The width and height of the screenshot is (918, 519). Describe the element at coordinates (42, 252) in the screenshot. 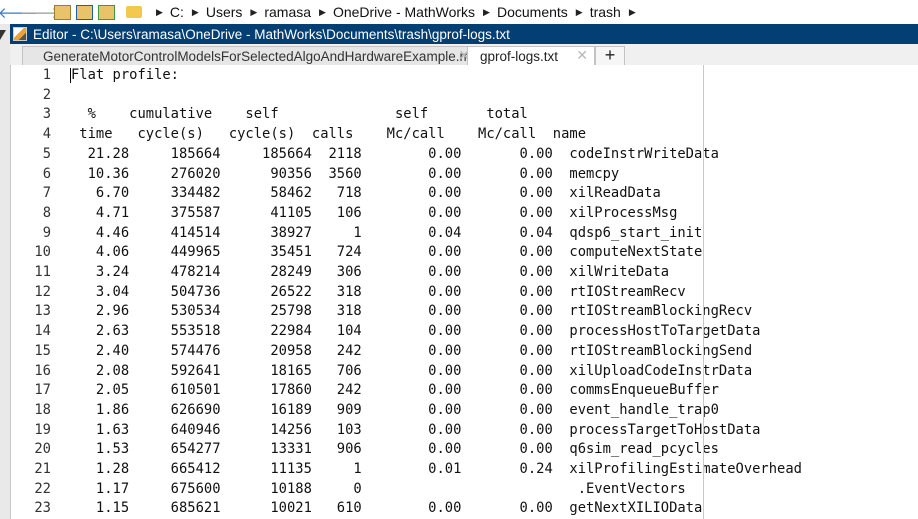

I see `line-number: 10` at that location.